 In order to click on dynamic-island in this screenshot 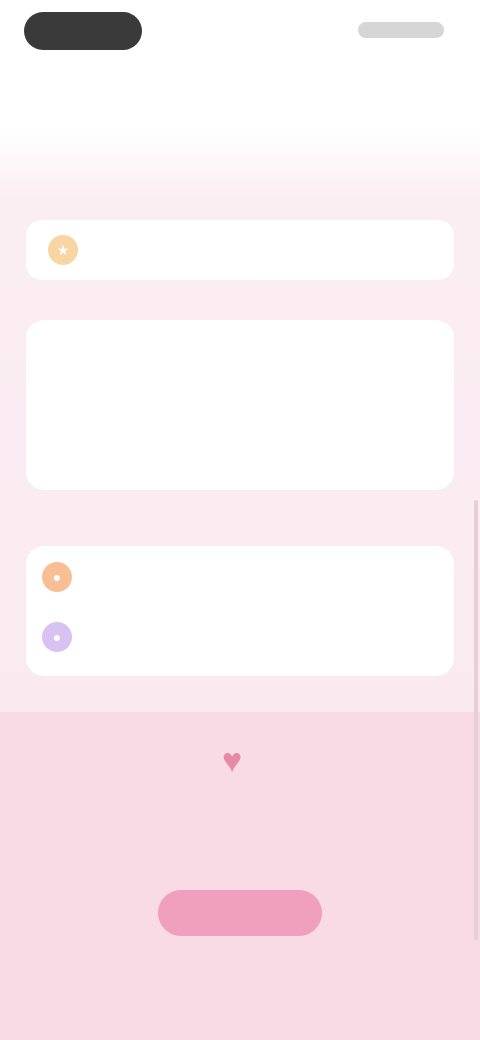, I will do `click(83, 31)`.